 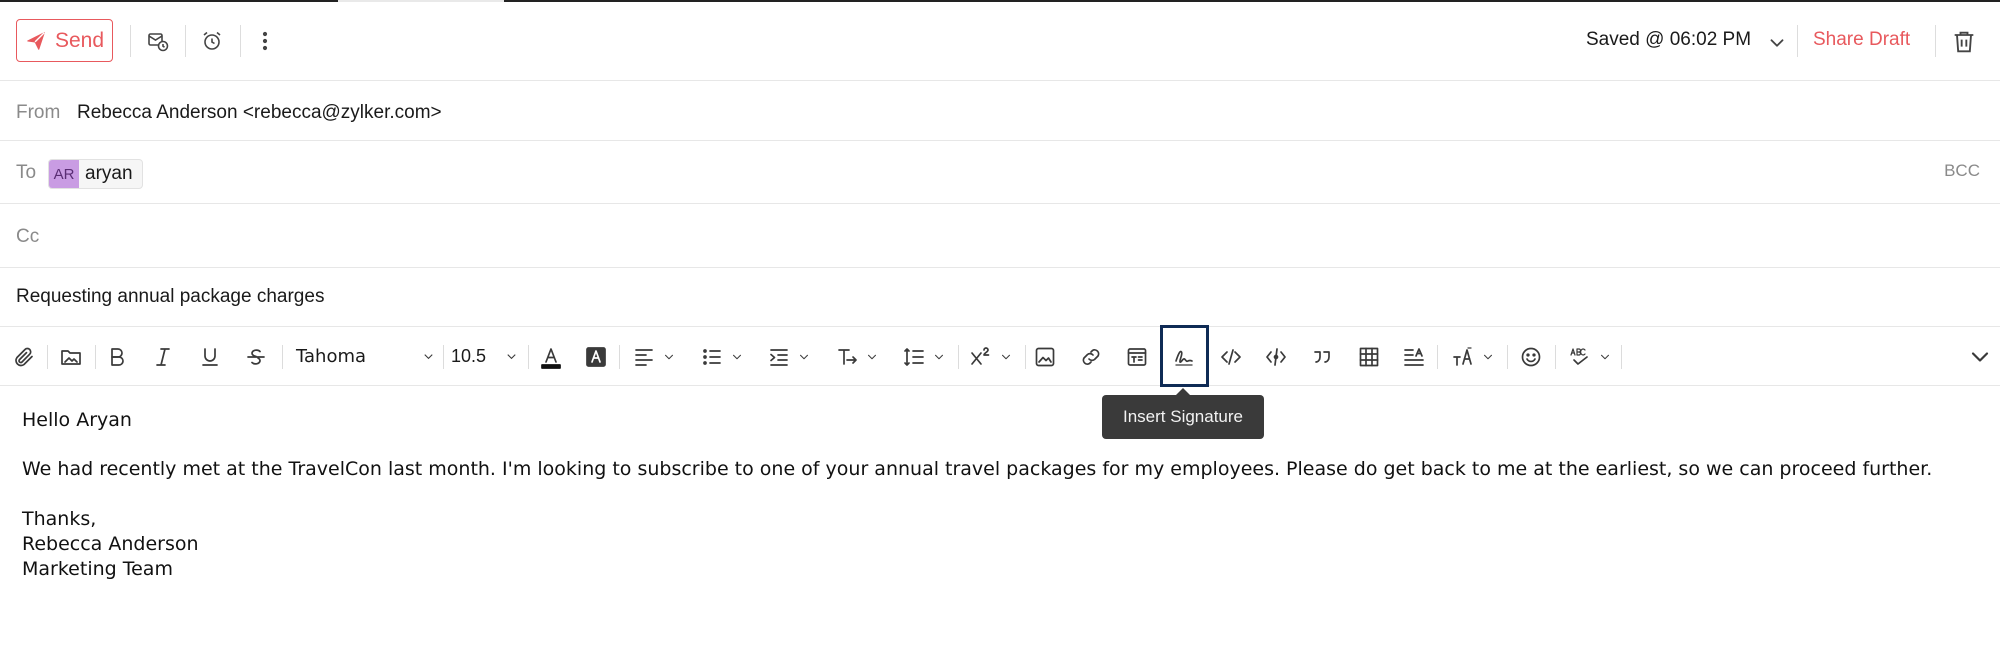 I want to click on format-text-button, so click(x=1414, y=356).